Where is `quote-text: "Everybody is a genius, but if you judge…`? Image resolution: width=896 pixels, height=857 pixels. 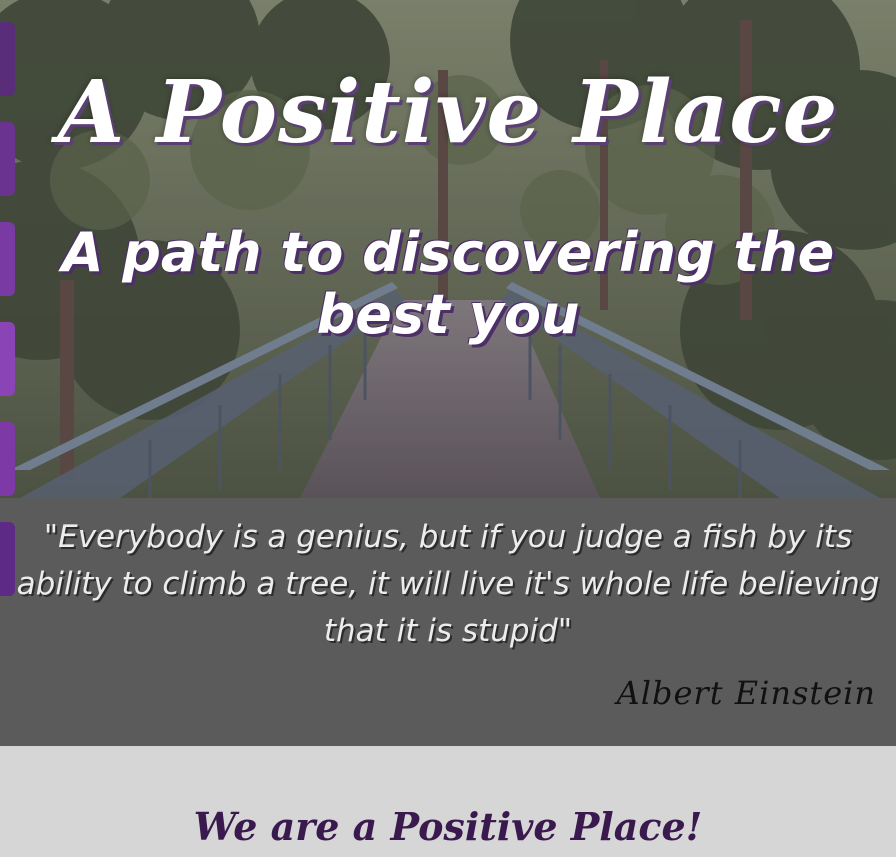 quote-text: "Everybody is a genius, but if you judge… is located at coordinates (448, 584).